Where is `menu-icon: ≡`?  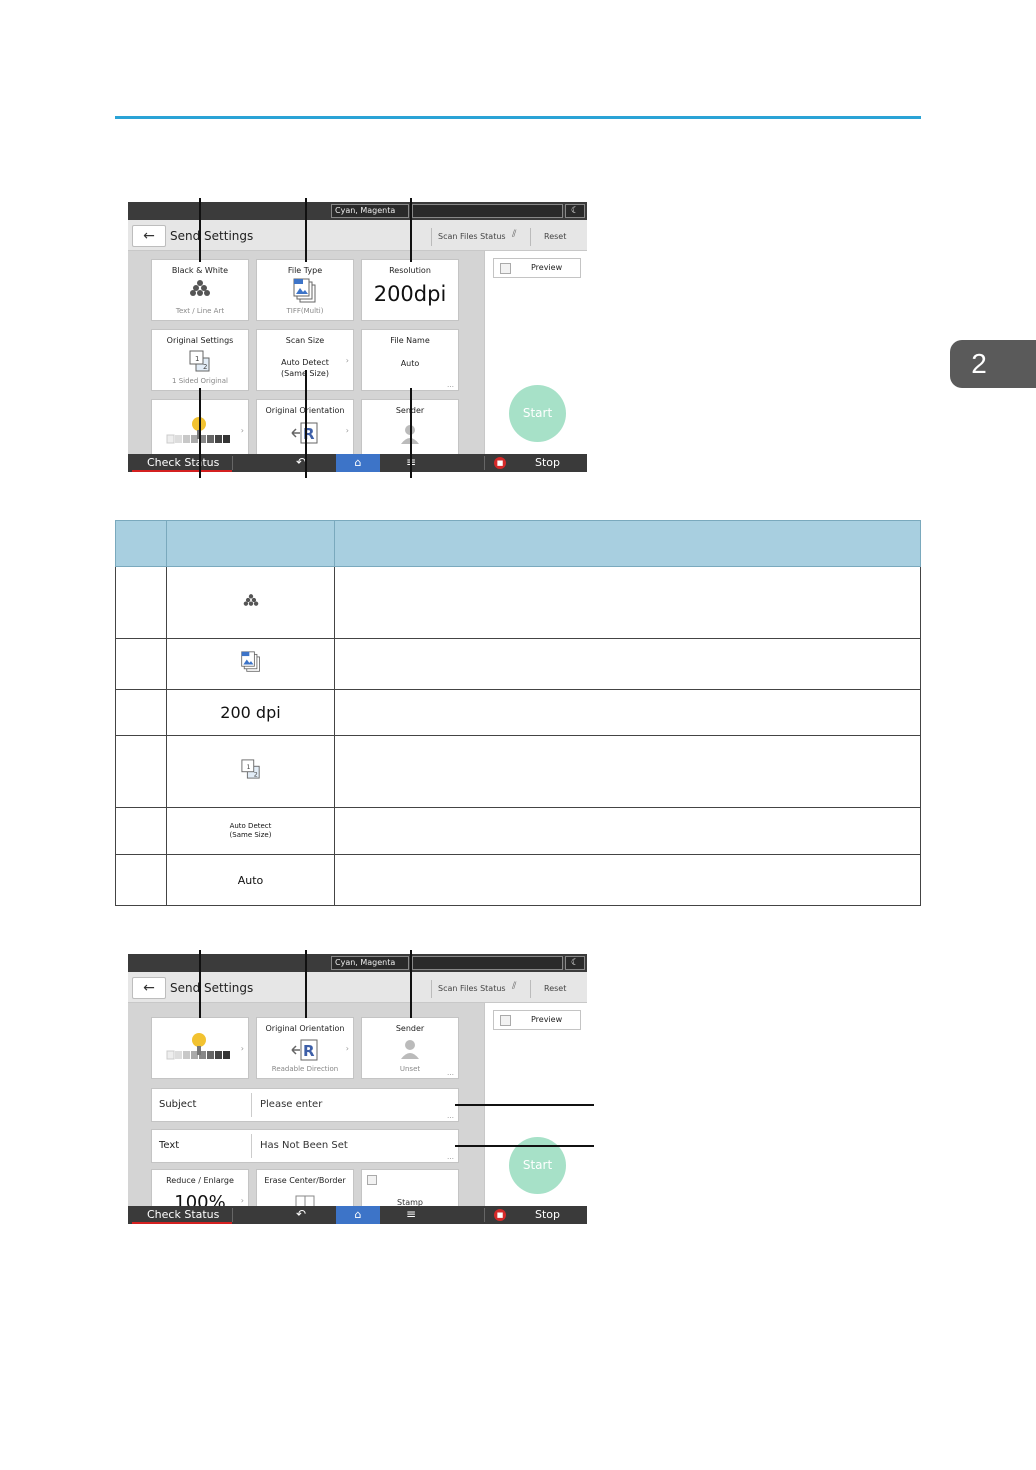 menu-icon: ≡ is located at coordinates (411, 1214).